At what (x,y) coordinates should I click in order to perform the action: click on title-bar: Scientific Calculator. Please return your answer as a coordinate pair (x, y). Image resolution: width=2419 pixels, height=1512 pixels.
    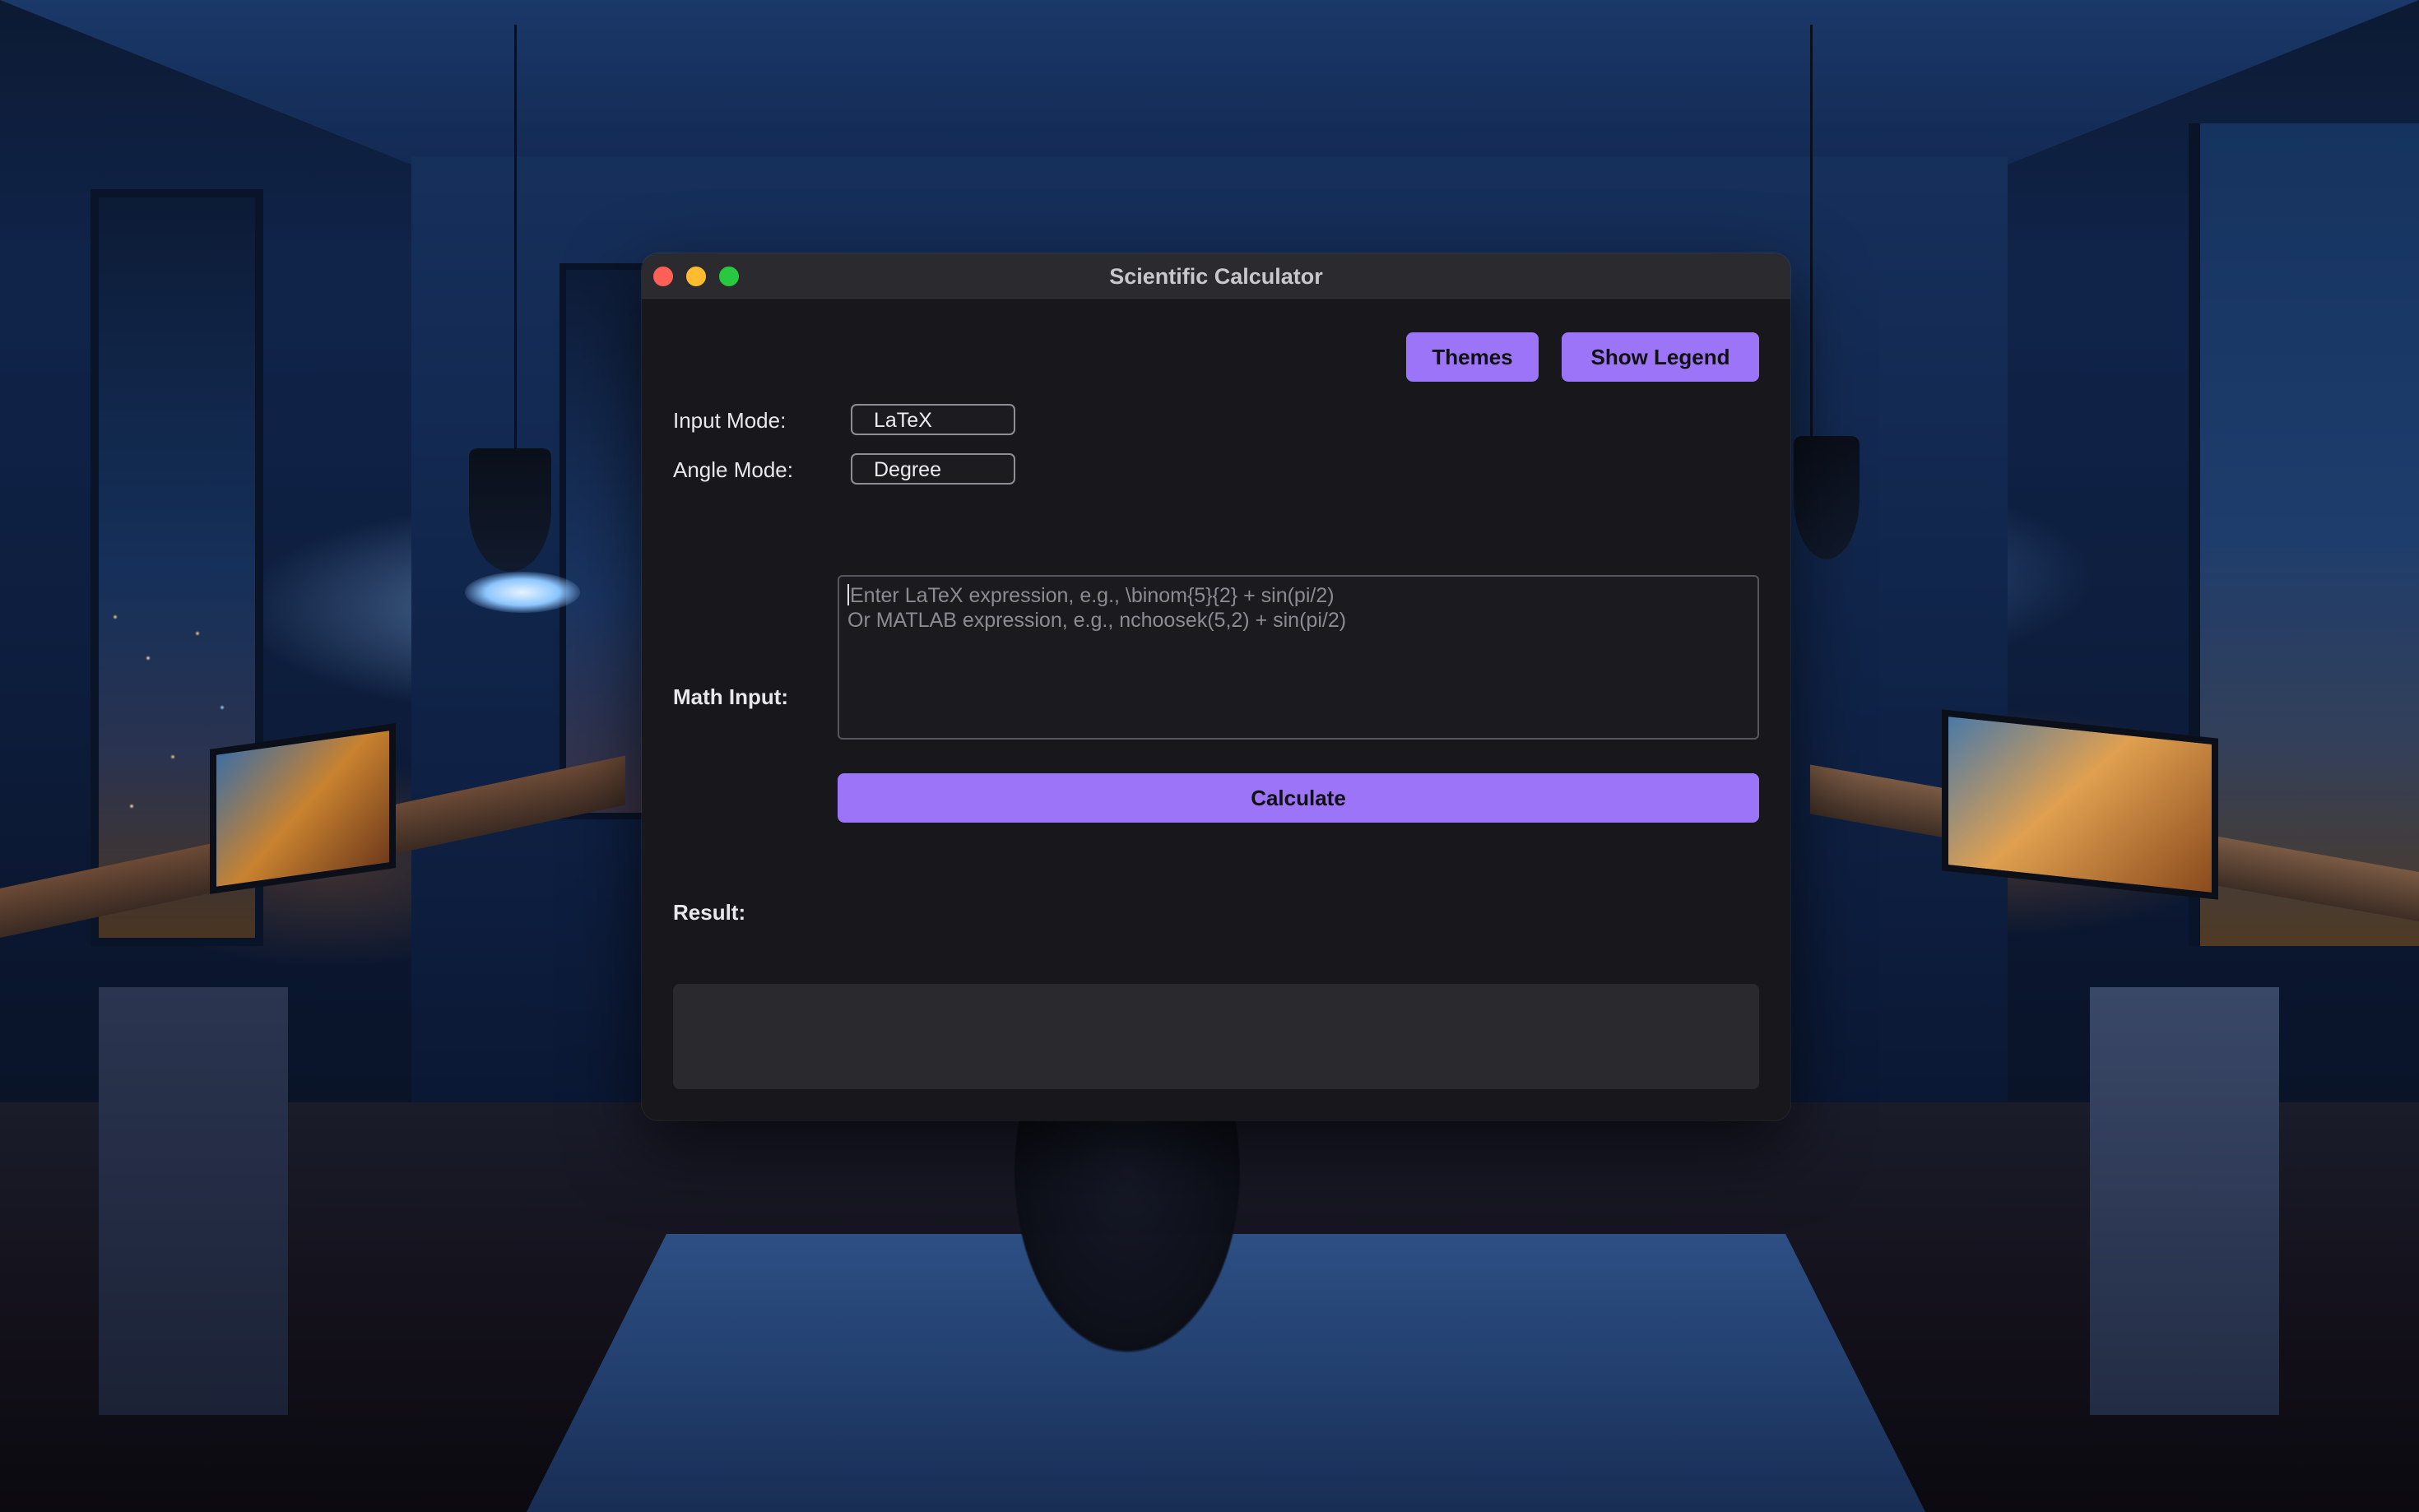
    Looking at the image, I should click on (1216, 276).